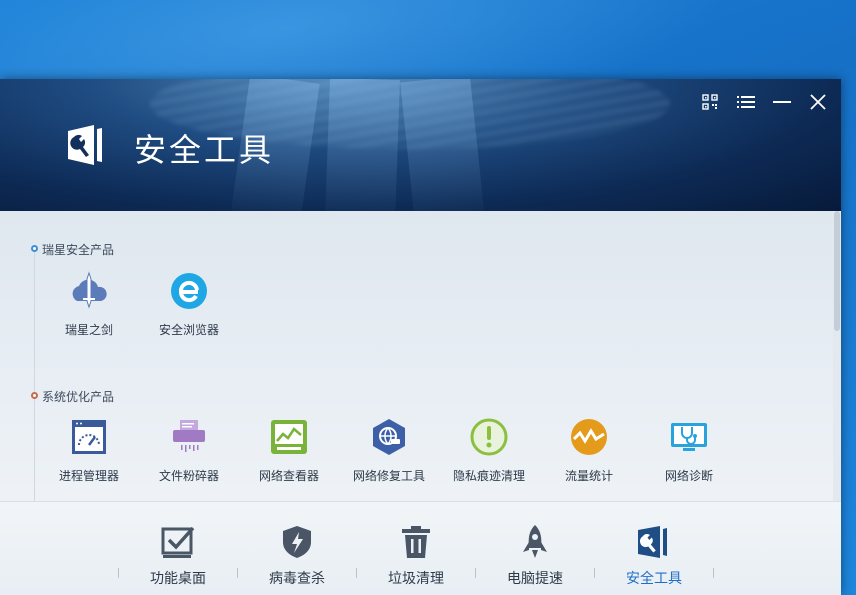 The width and height of the screenshot is (856, 595). Describe the element at coordinates (746, 102) in the screenshot. I see `menu-icon` at that location.